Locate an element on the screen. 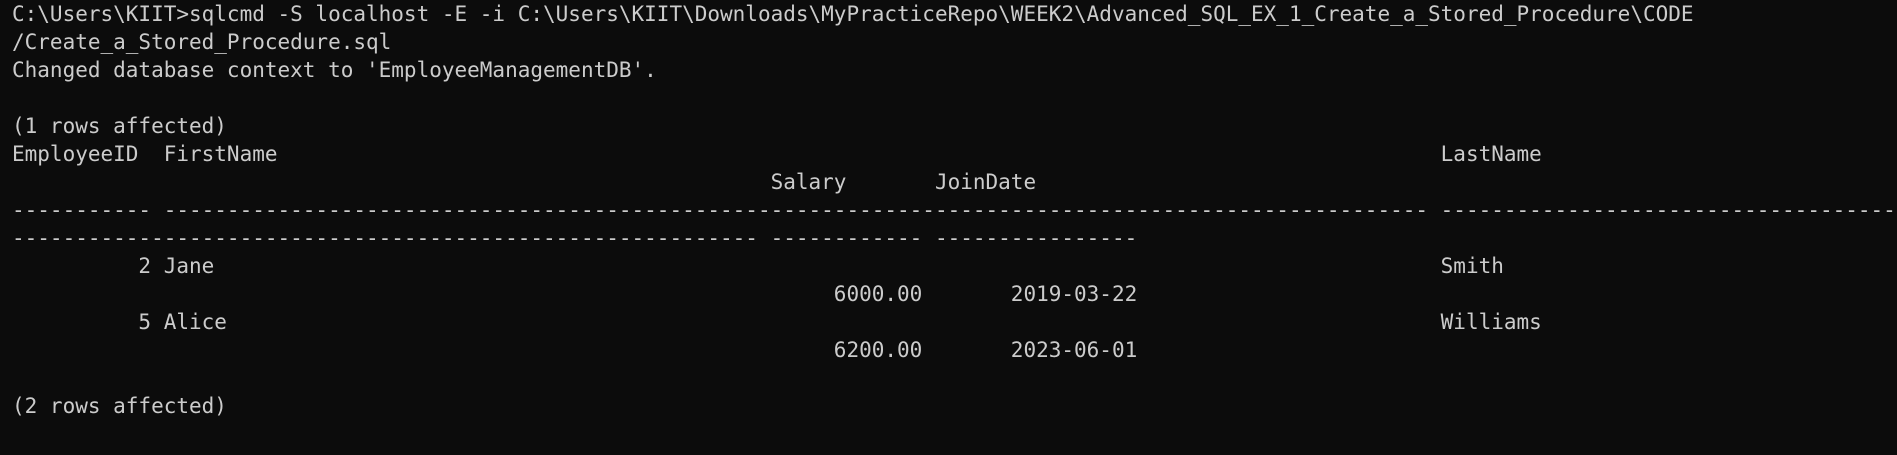 This screenshot has width=1897, height=455. command-line-continuation: /Create_a_Stored_Procedure.sql is located at coordinates (202, 42).